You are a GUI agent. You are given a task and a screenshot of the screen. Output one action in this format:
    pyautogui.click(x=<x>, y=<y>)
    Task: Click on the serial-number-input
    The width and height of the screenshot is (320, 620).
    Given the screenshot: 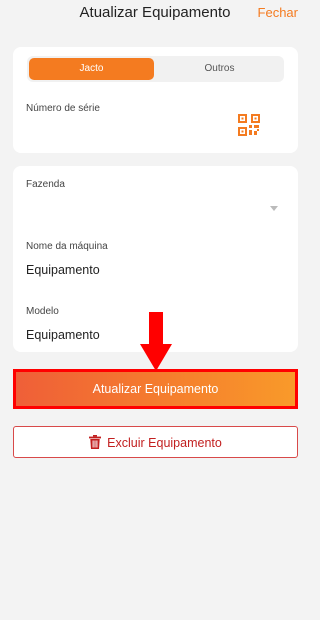 What is the action you would take?
    pyautogui.click(x=126, y=130)
    